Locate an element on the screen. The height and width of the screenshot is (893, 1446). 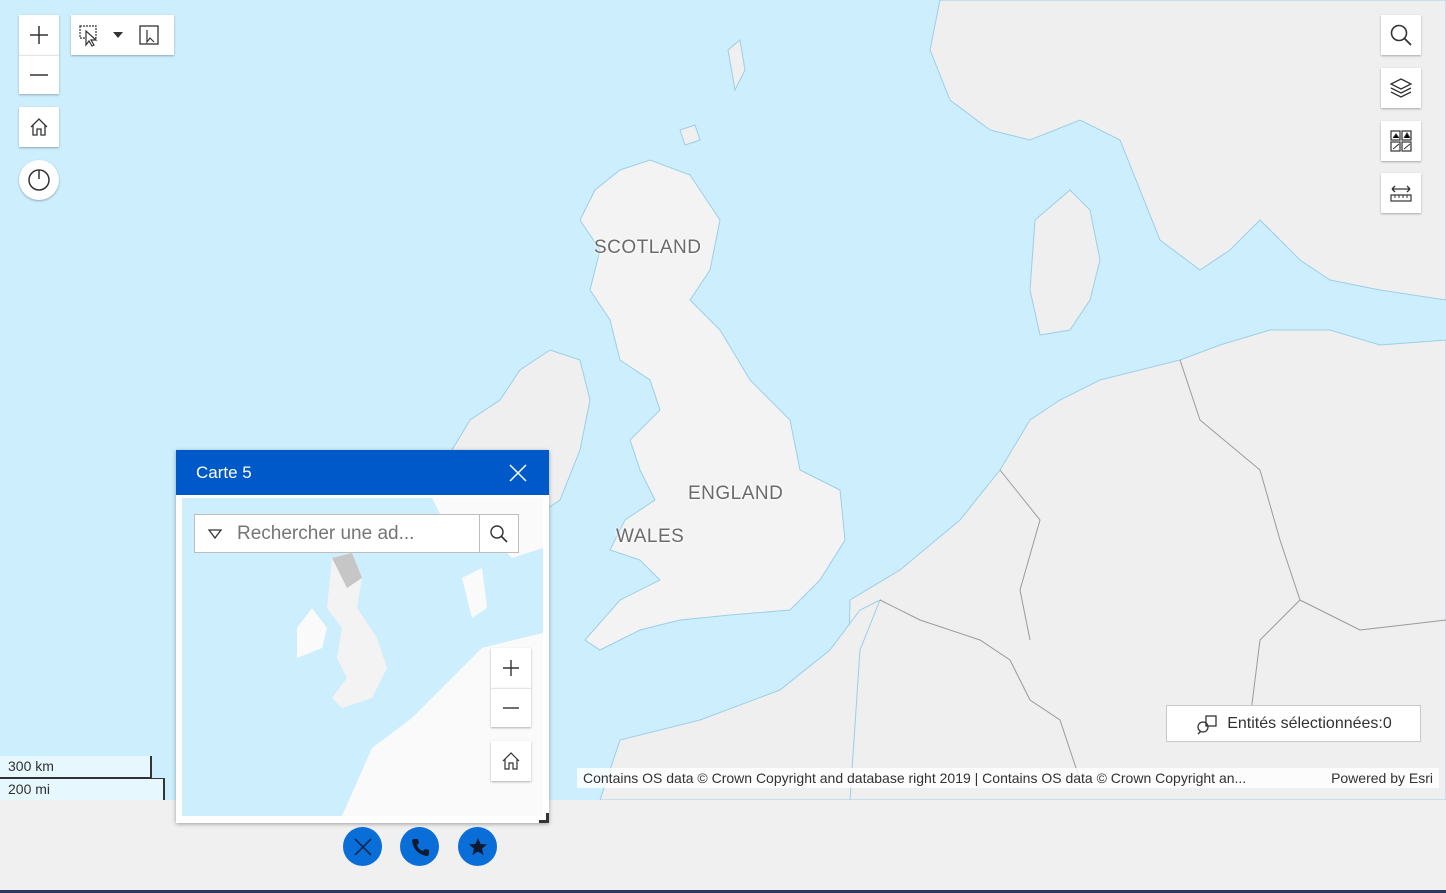
select-cursor-icon is located at coordinates (88, 36).